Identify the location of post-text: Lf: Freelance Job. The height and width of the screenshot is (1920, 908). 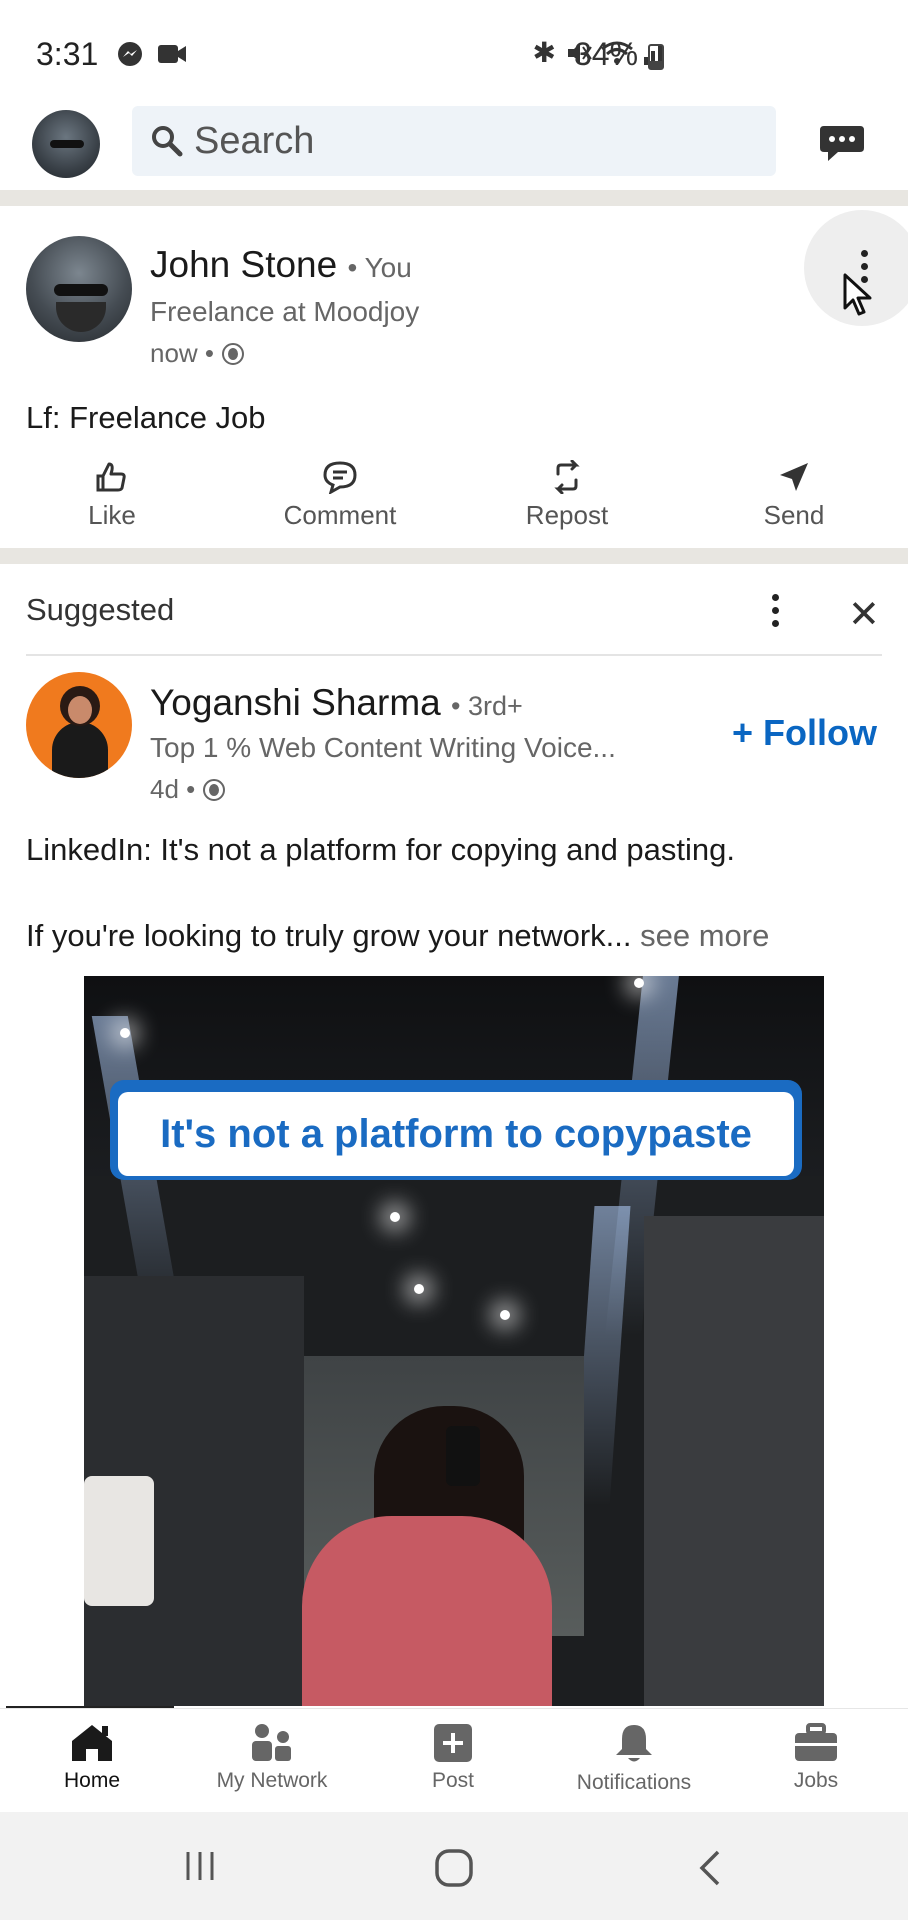
(146, 418).